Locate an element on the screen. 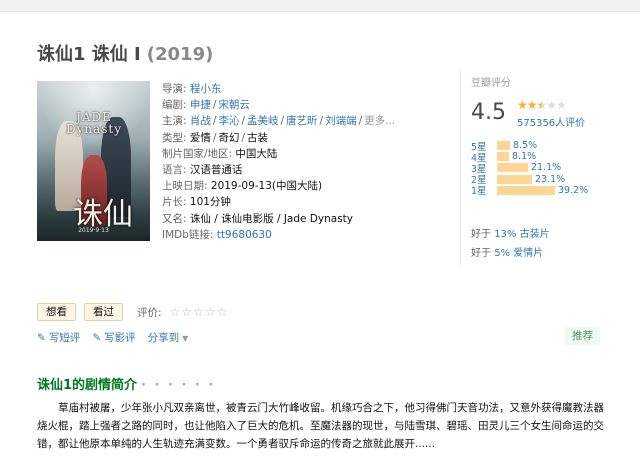 Image resolution: width=640 pixels, height=465 pixels. rating-votes-link: 575356人评价 is located at coordinates (551, 121).